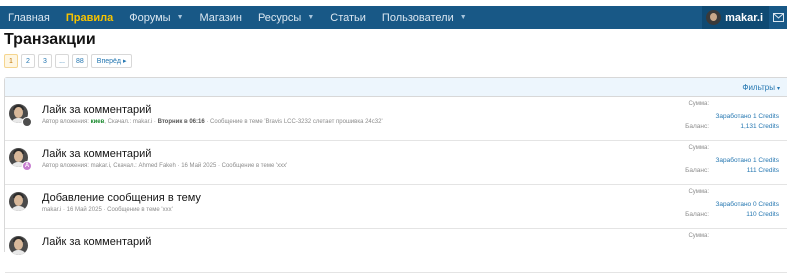  I want to click on meta-prefix: makar.i ·, so click(54, 210).